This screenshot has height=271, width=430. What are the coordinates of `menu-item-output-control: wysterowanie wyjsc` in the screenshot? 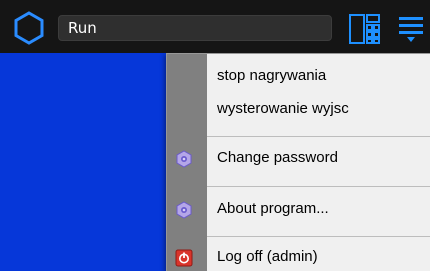 It's located at (298, 109).